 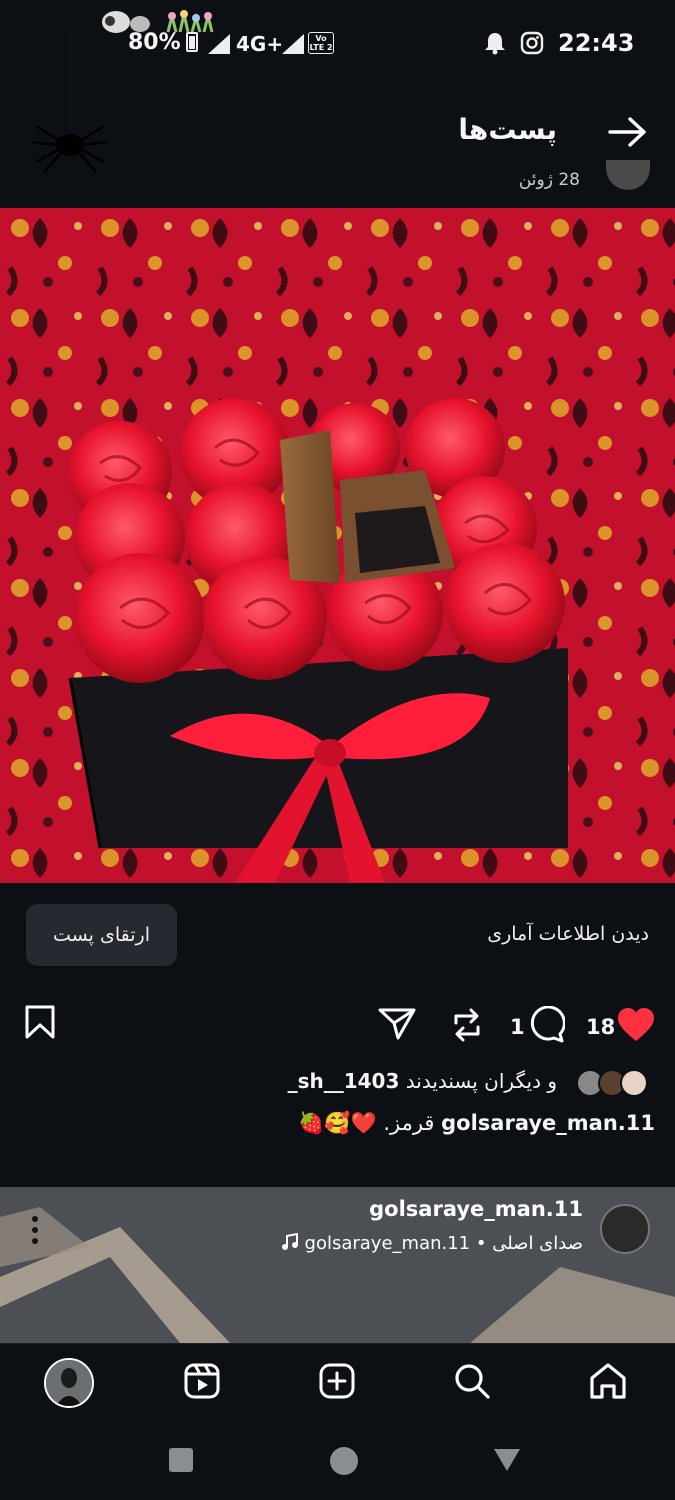 What do you see at coordinates (387, 1243) in the screenshot?
I see `audio-user: golsaraye_man.11` at bounding box center [387, 1243].